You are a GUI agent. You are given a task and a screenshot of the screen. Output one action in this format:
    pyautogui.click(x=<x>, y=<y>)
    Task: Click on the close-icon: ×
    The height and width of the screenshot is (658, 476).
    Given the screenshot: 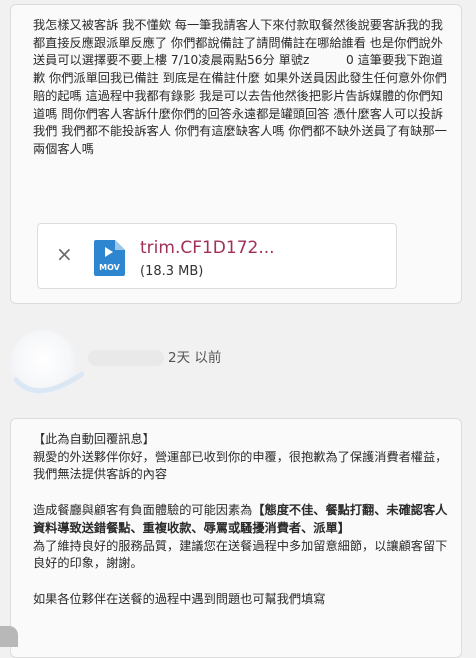 What is the action you would take?
    pyautogui.click(x=64, y=254)
    